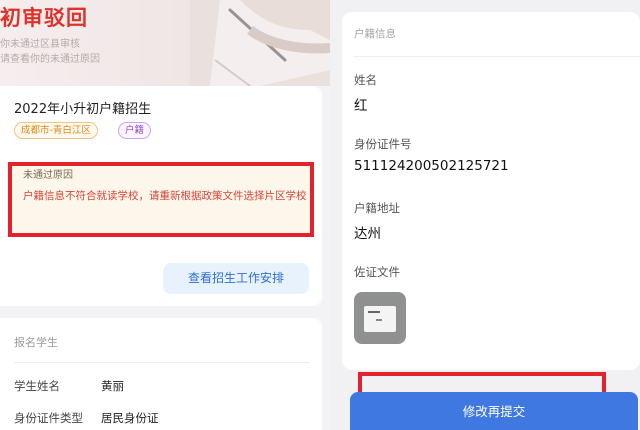 The width and height of the screenshot is (640, 430). Describe the element at coordinates (112, 386) in the screenshot. I see `student-name-value: 黄丽` at that location.